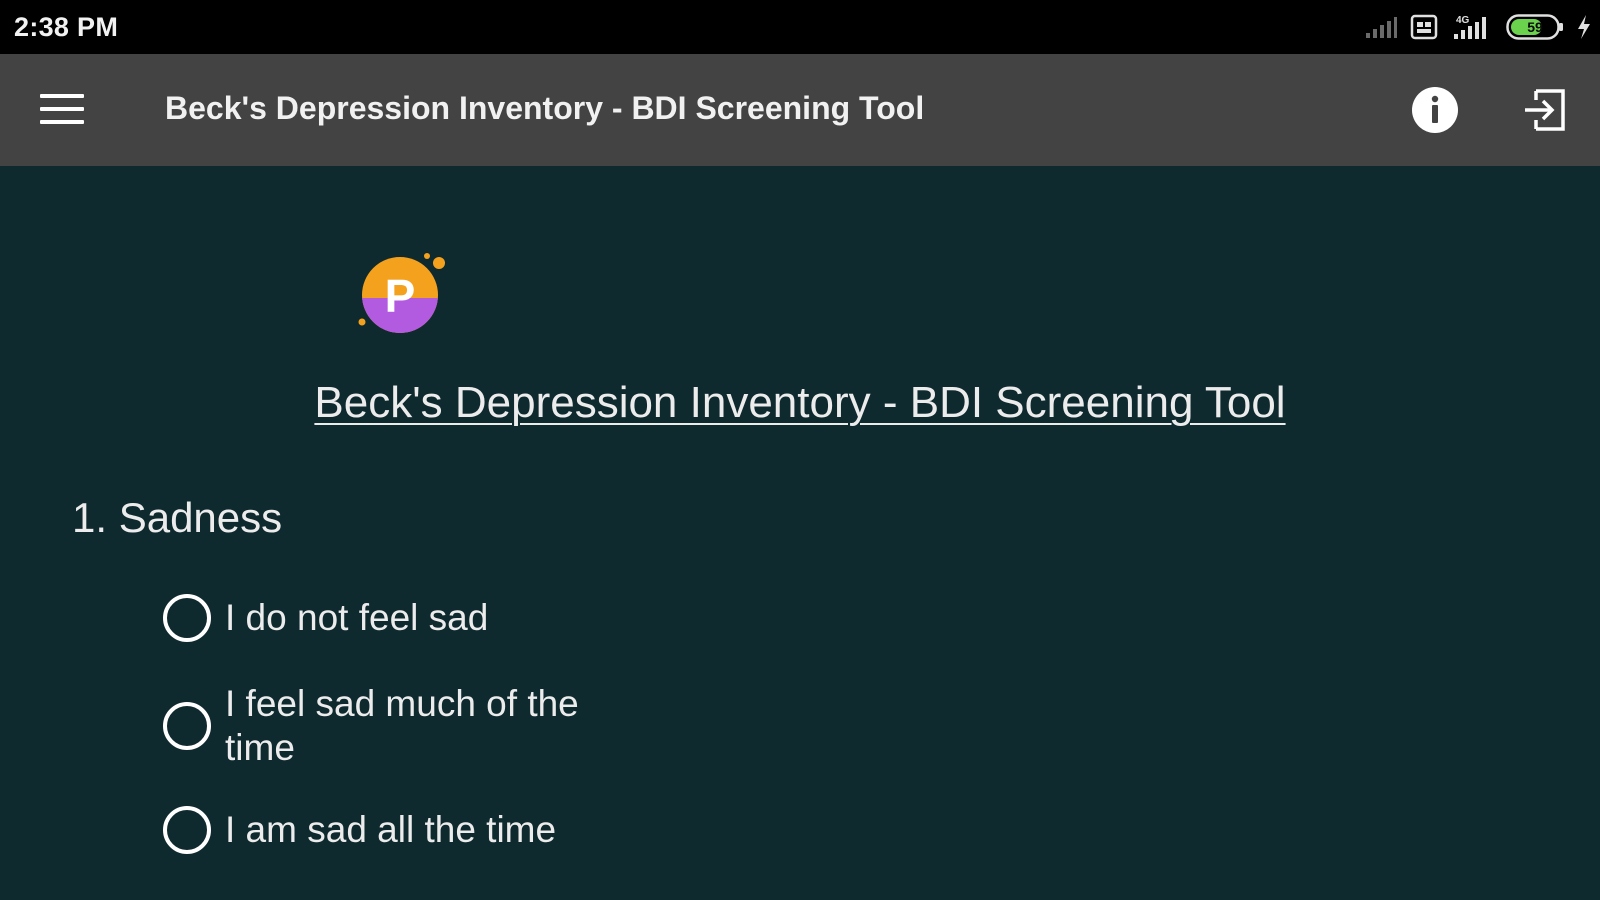 This screenshot has width=1600, height=900. What do you see at coordinates (357, 617) in the screenshot?
I see `answer-option-label: I do not feel sad` at bounding box center [357, 617].